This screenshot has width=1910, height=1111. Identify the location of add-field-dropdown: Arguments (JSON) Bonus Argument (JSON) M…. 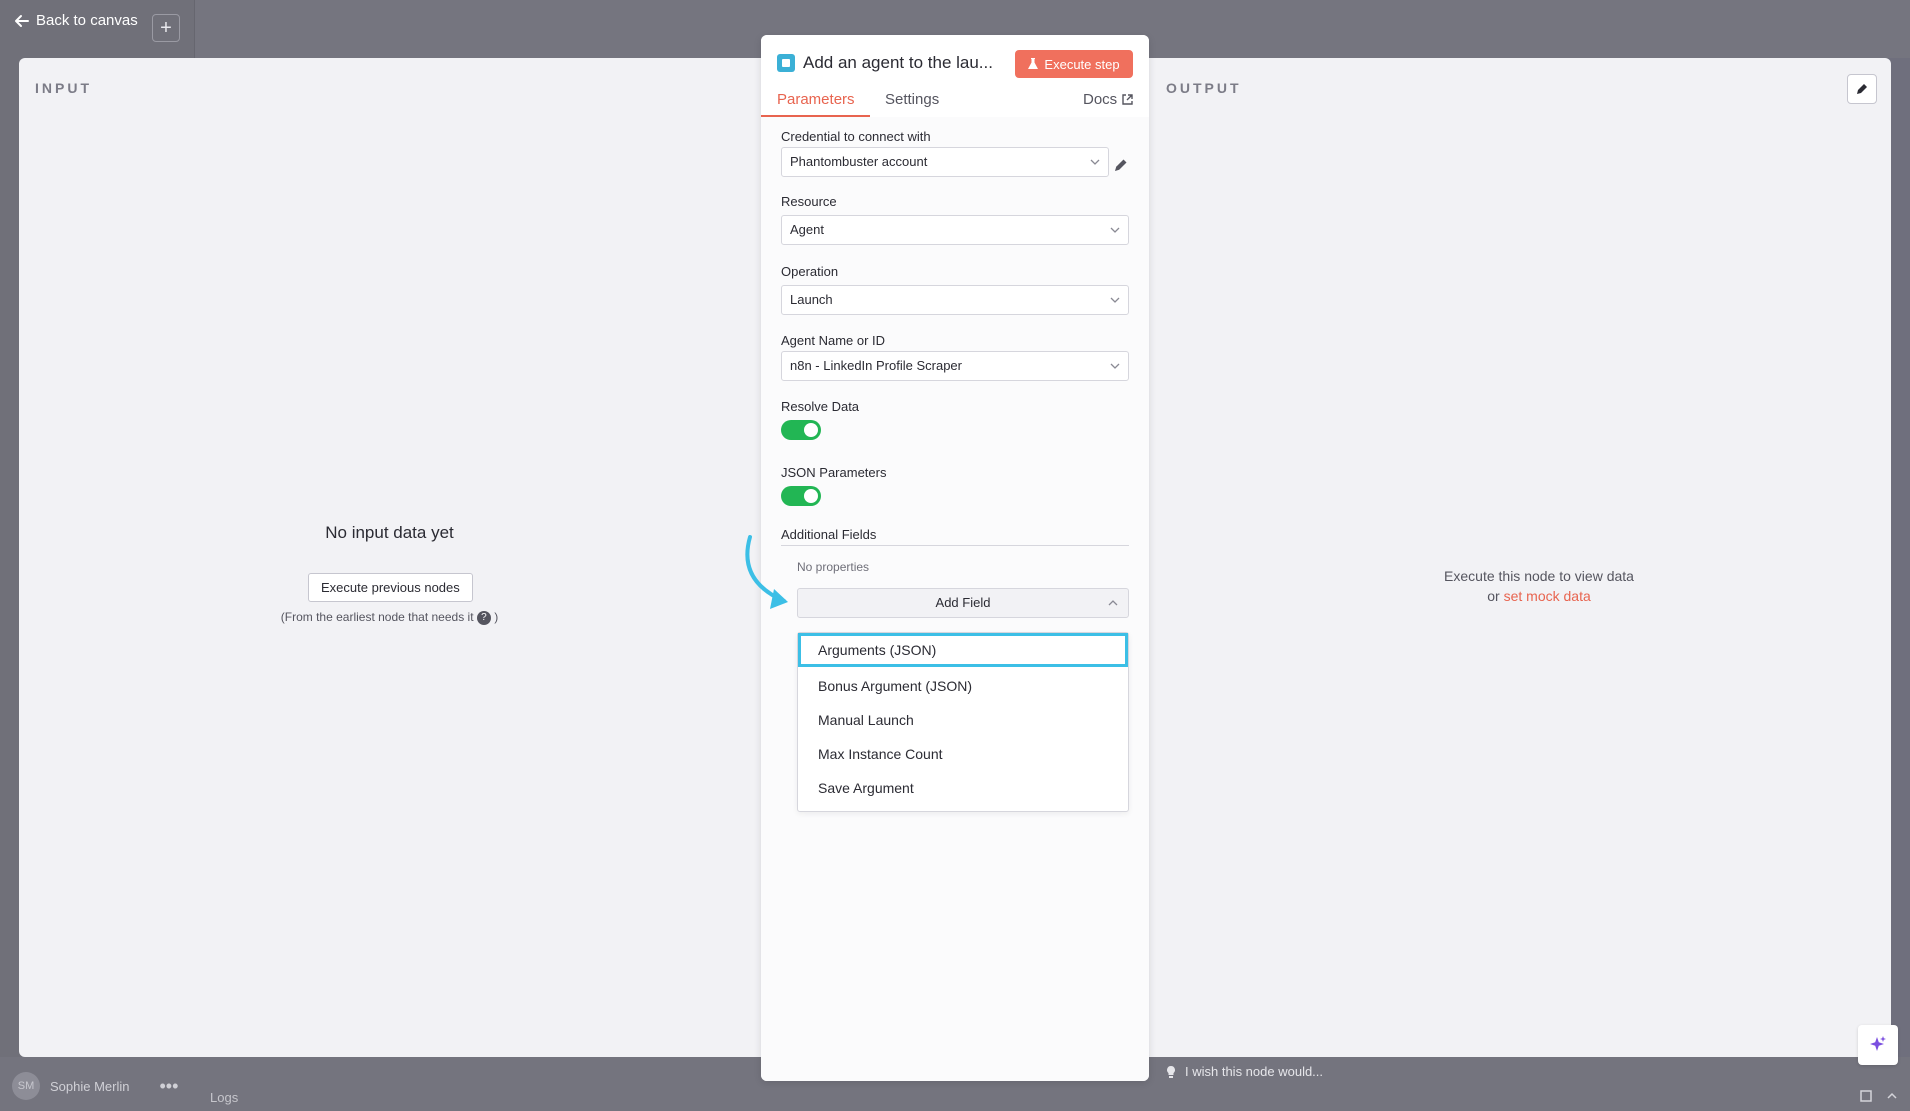
(963, 722).